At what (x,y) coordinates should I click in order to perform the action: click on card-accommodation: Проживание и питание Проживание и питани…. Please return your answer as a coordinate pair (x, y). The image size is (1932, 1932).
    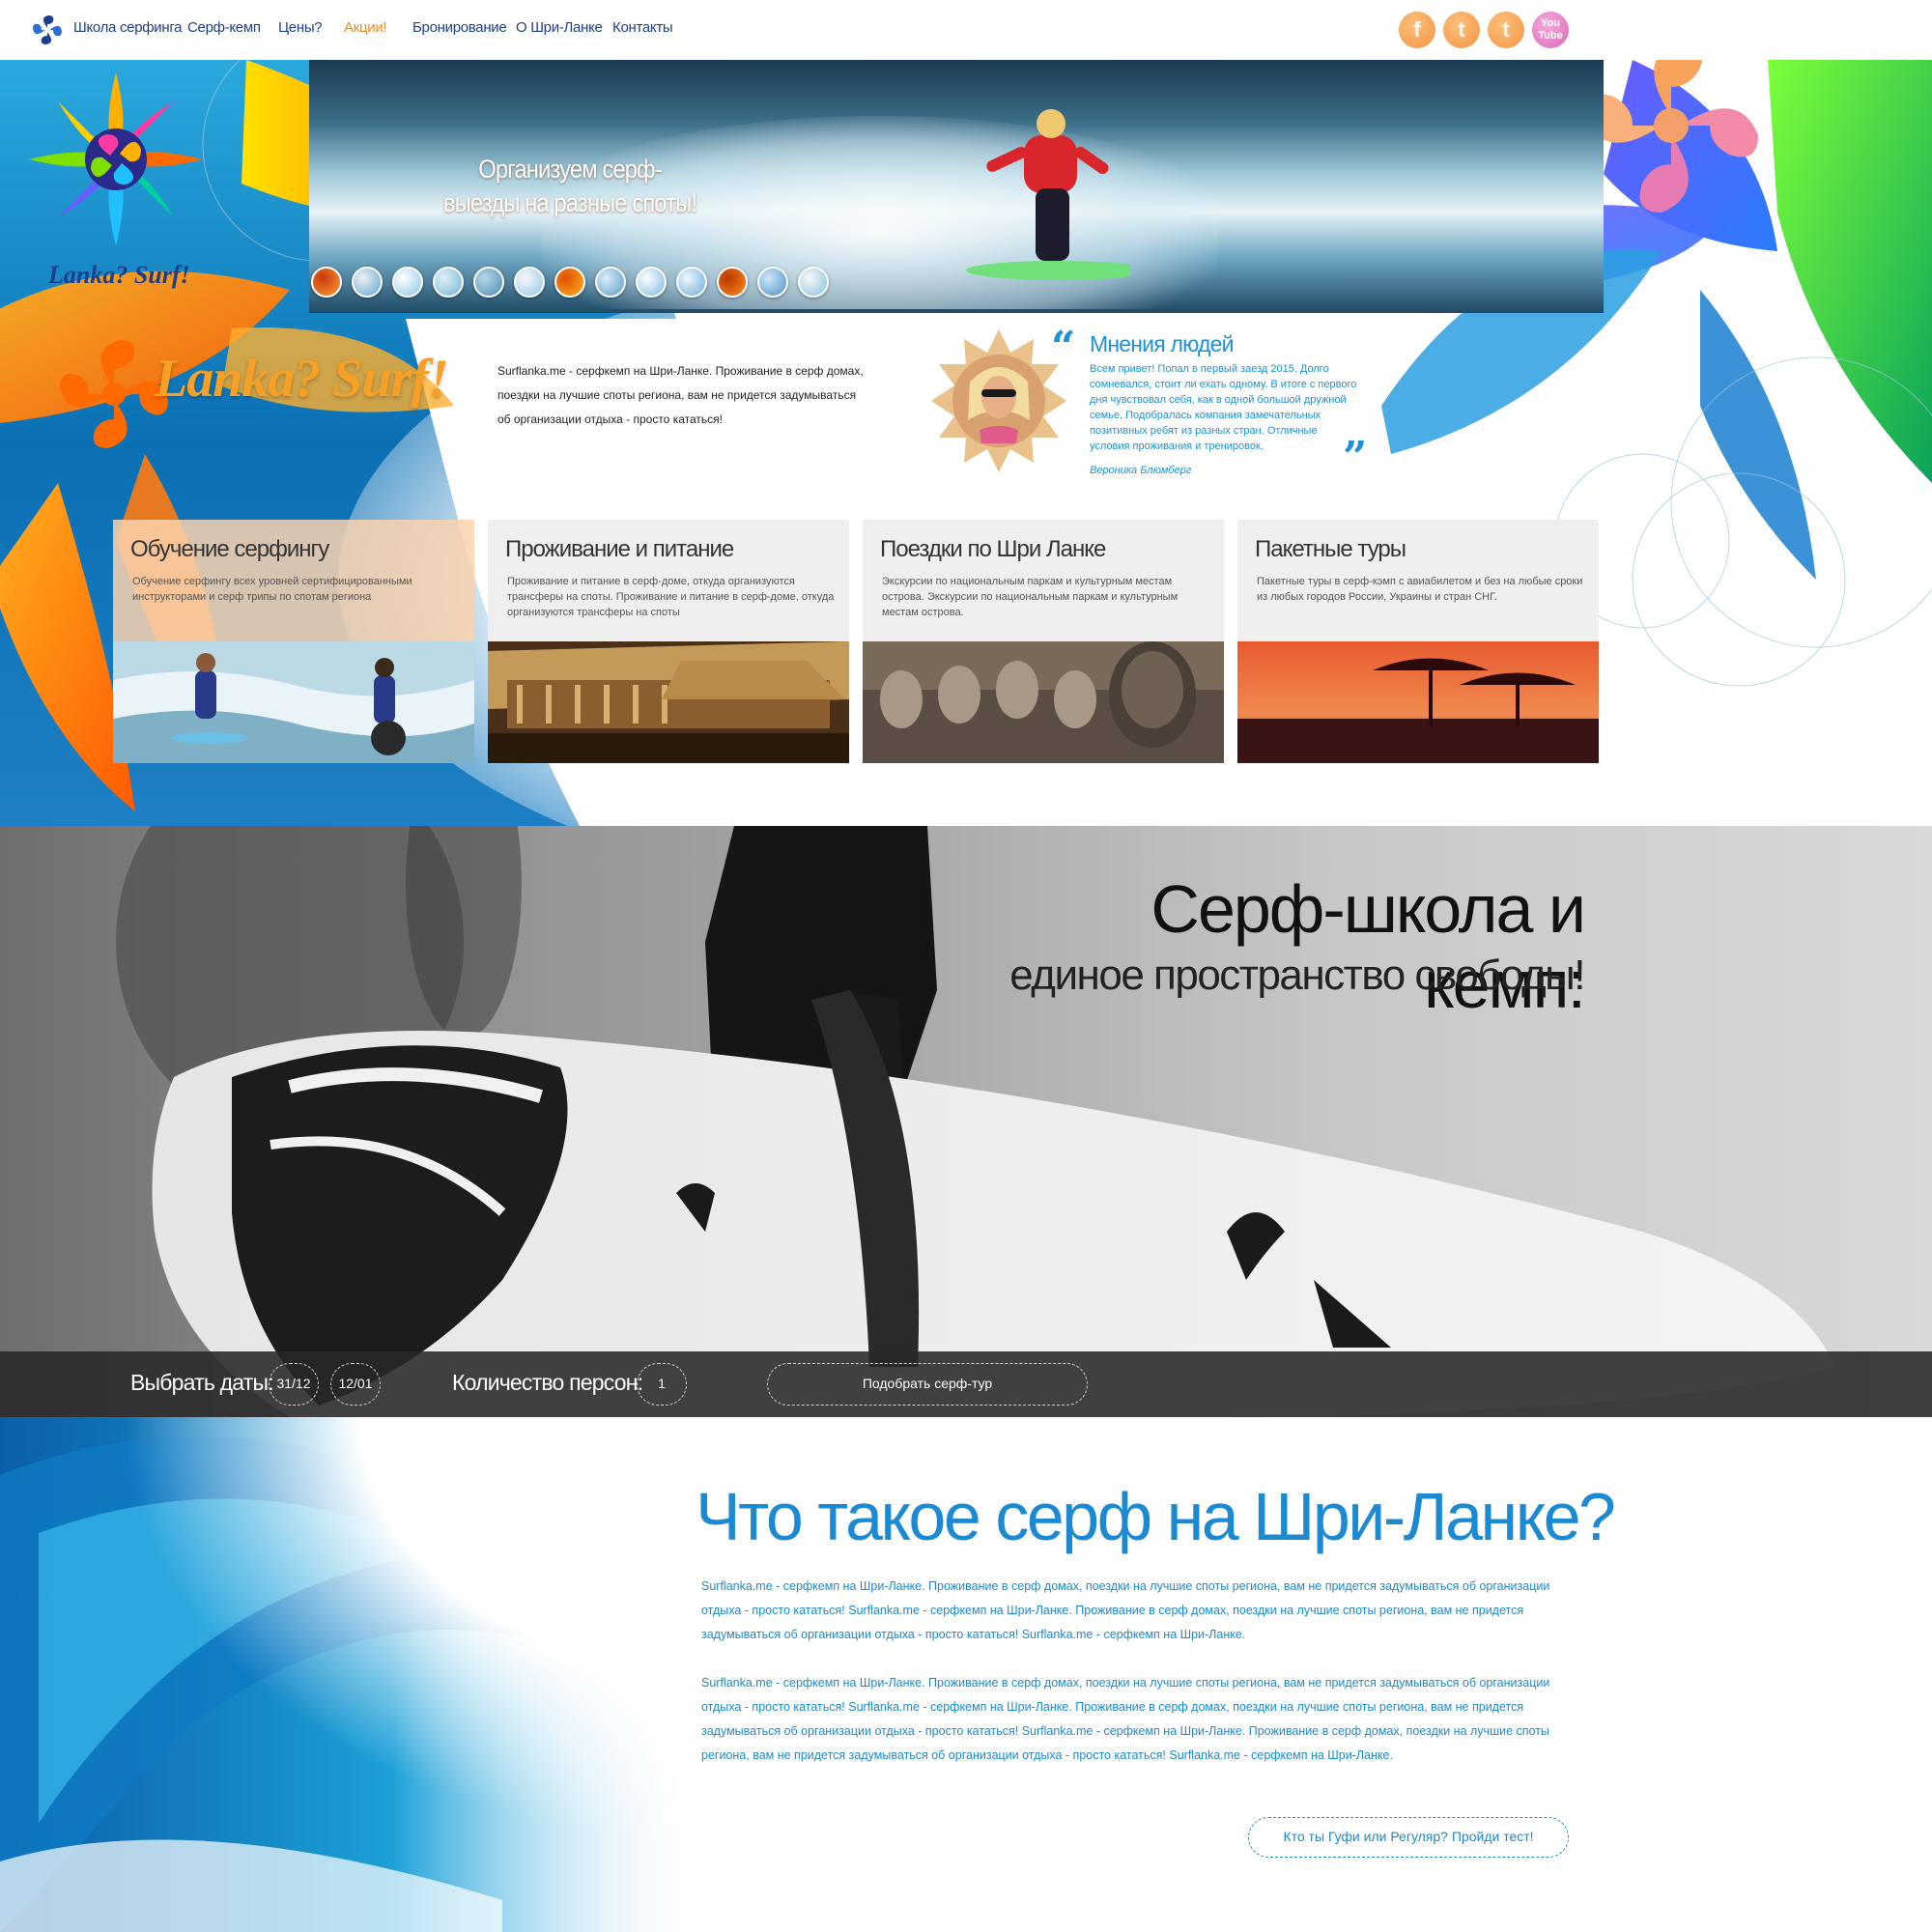
    Looking at the image, I should click on (668, 641).